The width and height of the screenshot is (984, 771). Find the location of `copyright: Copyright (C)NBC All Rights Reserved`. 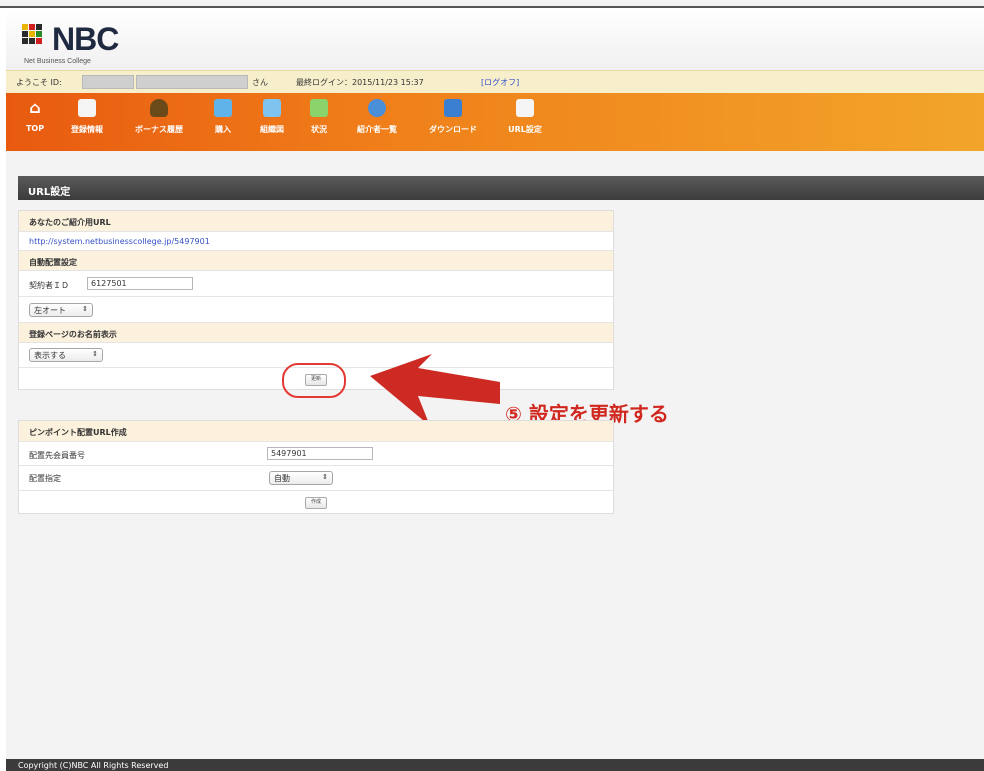

copyright: Copyright (C)NBC All Rights Reserved is located at coordinates (93, 765).